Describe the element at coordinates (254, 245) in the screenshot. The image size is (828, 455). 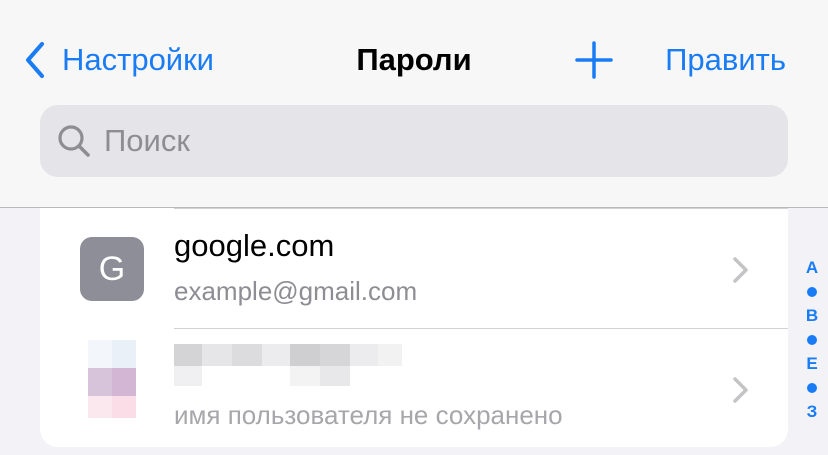
I see `site-name: google.com` at that location.